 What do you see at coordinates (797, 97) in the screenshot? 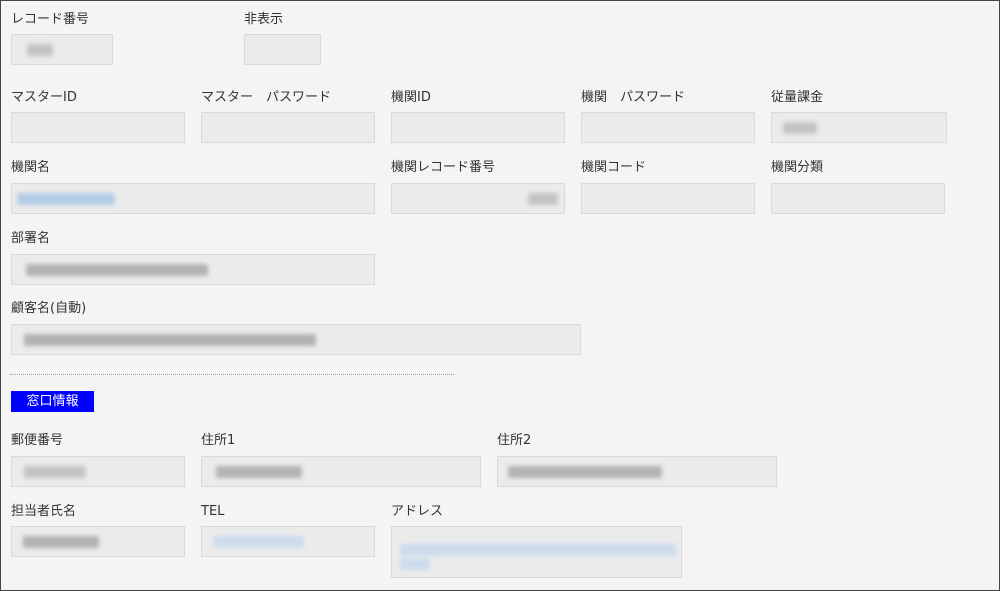
I see `usage-billing-label: 従量課金` at bounding box center [797, 97].